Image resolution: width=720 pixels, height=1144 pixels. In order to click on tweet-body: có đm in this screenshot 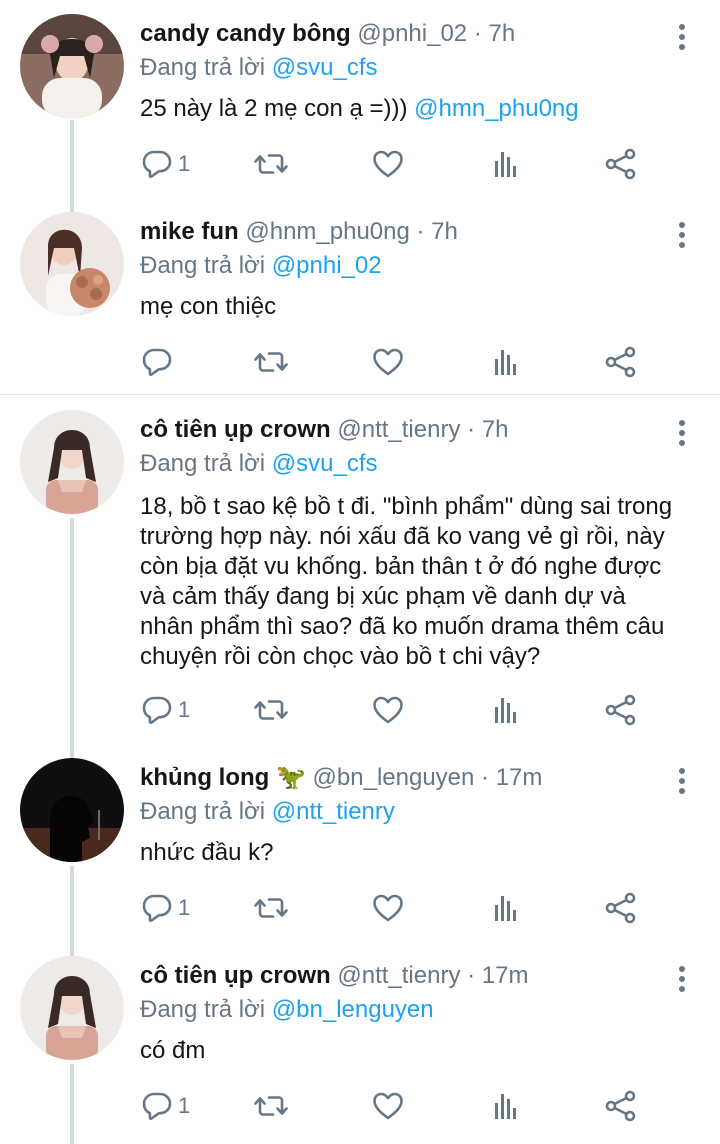, I will do `click(173, 1050)`.